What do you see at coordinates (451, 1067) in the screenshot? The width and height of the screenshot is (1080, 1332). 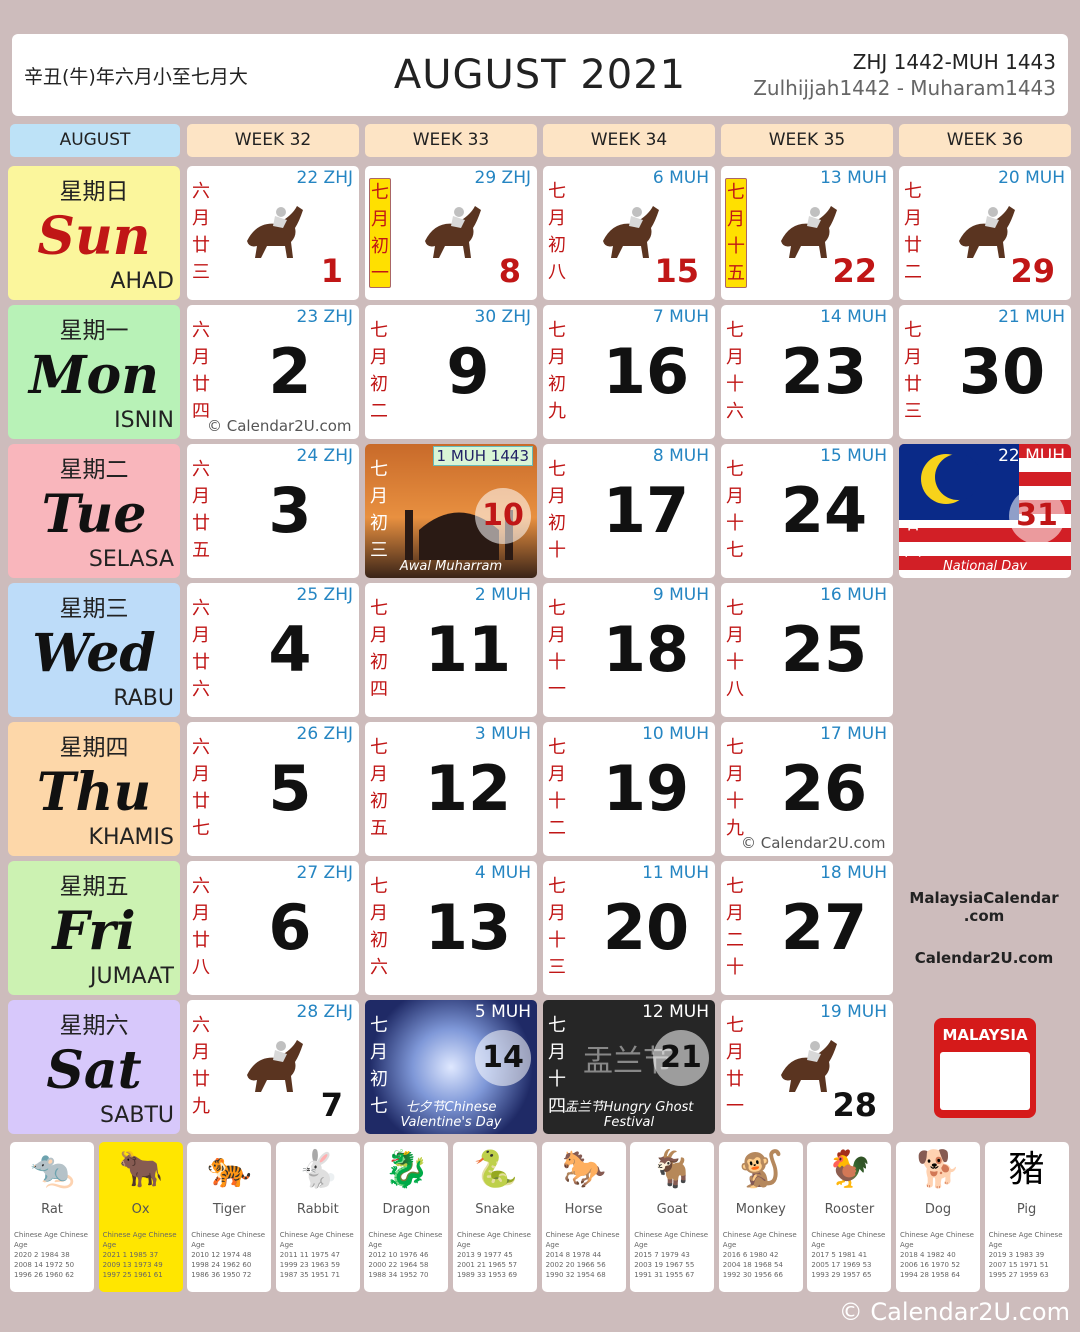 I see `date-cell-14: 七月初七5 MUH 14 七夕节Chinese Valentine's Day` at bounding box center [451, 1067].